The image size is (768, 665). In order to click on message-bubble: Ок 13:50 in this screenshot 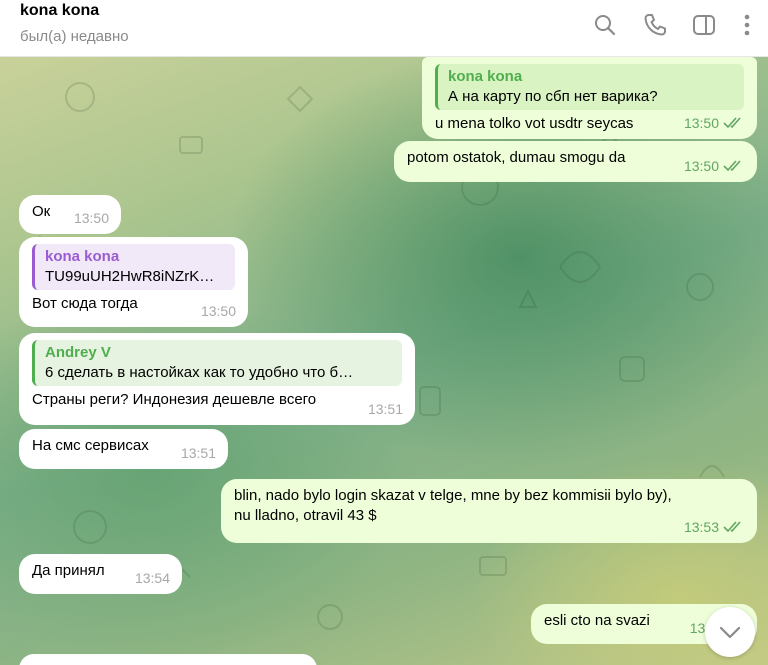, I will do `click(70, 214)`.